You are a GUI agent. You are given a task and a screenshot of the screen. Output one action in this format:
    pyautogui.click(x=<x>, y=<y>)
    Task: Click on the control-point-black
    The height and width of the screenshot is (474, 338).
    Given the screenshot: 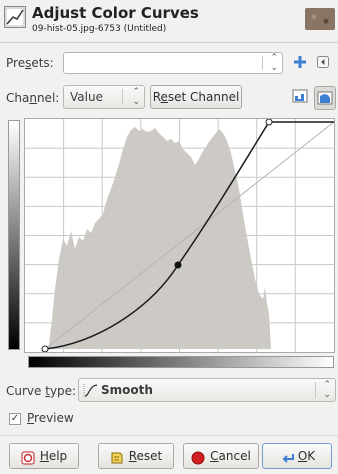 What is the action you would take?
    pyautogui.click(x=45, y=349)
    